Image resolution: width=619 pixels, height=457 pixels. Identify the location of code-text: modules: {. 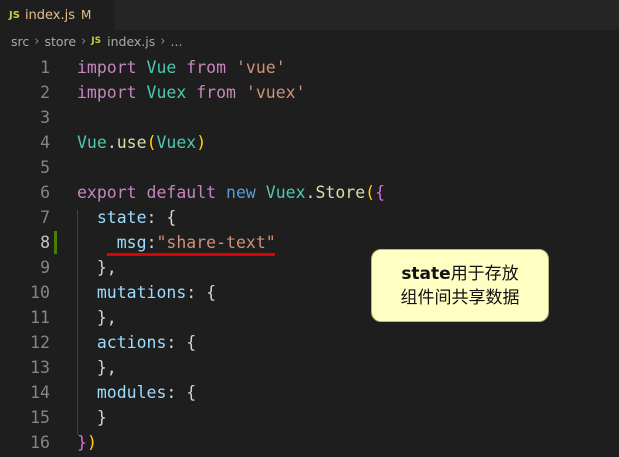
(136, 392).